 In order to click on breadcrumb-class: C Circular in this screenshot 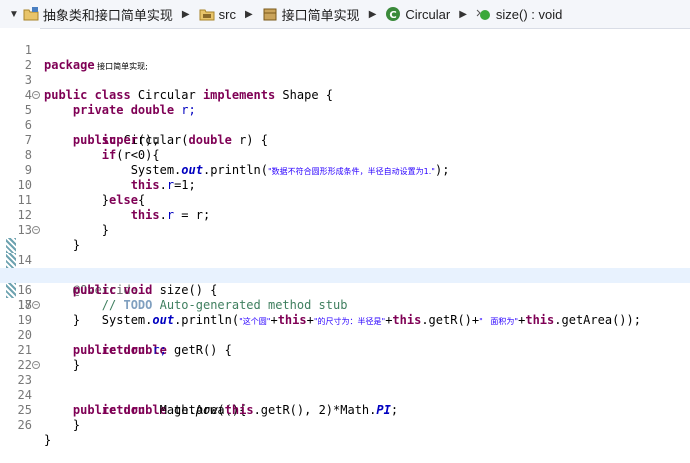, I will do `click(417, 14)`.